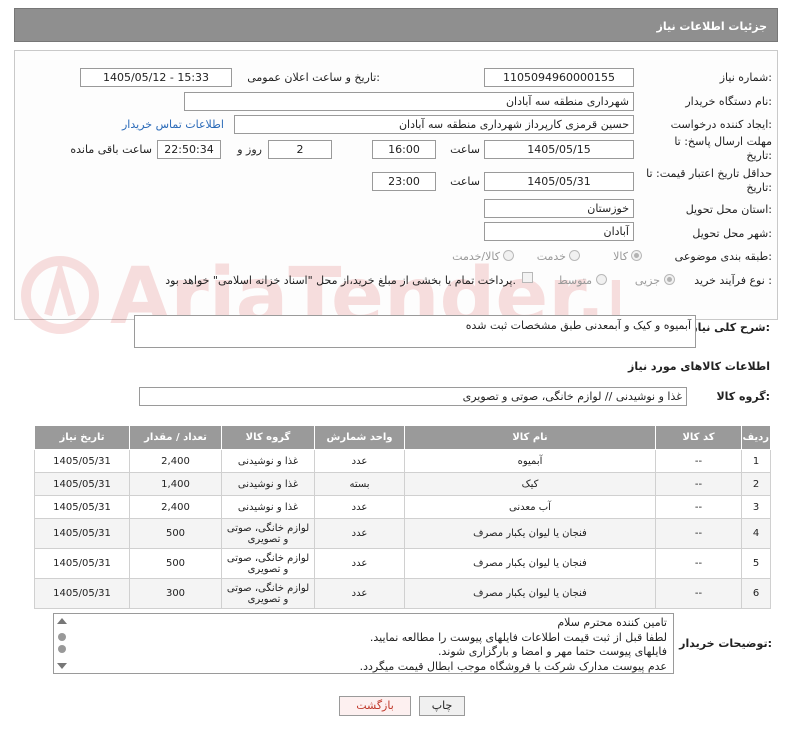 The image size is (788, 732). What do you see at coordinates (728, 101) in the screenshot?
I see `buyer-label: نام دستگاه خریدار:` at bounding box center [728, 101].